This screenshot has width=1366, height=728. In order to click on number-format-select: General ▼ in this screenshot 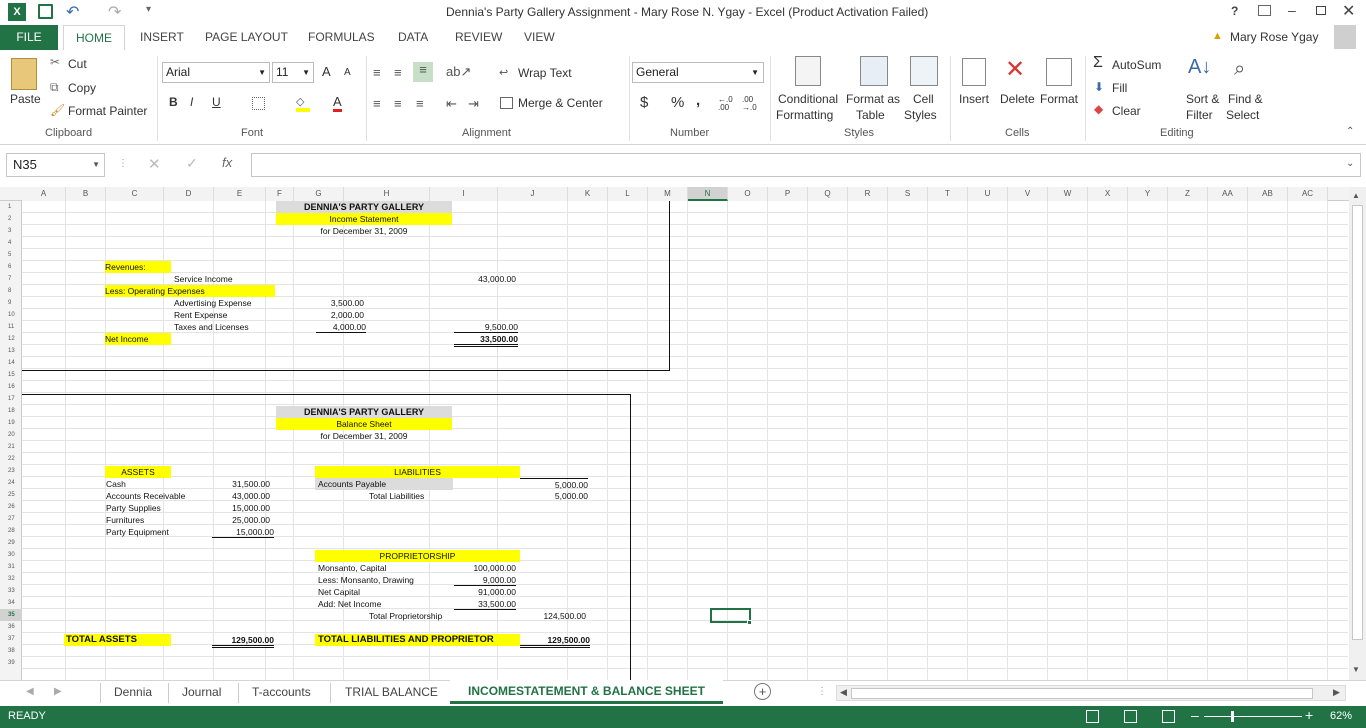, I will do `click(698, 72)`.